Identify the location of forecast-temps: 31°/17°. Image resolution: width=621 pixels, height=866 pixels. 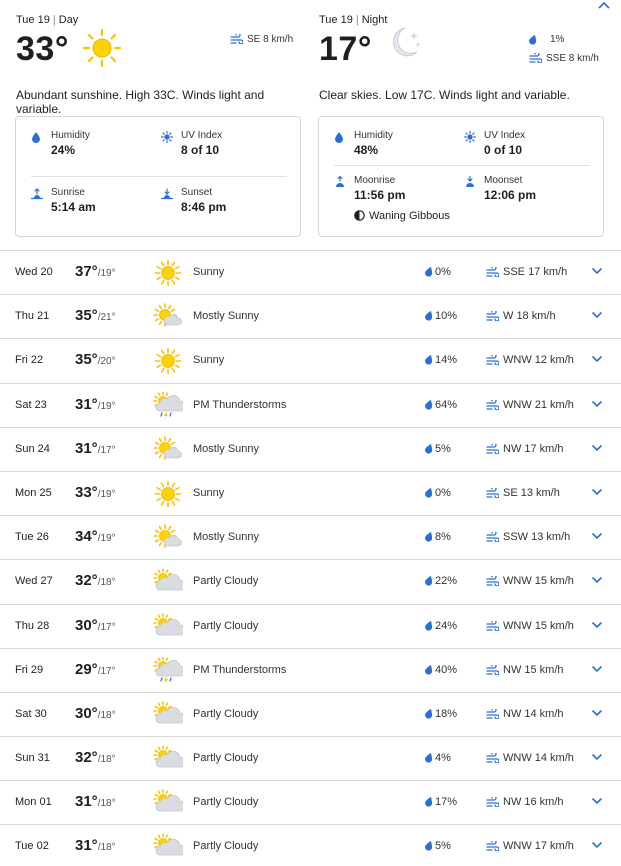
(95, 449).